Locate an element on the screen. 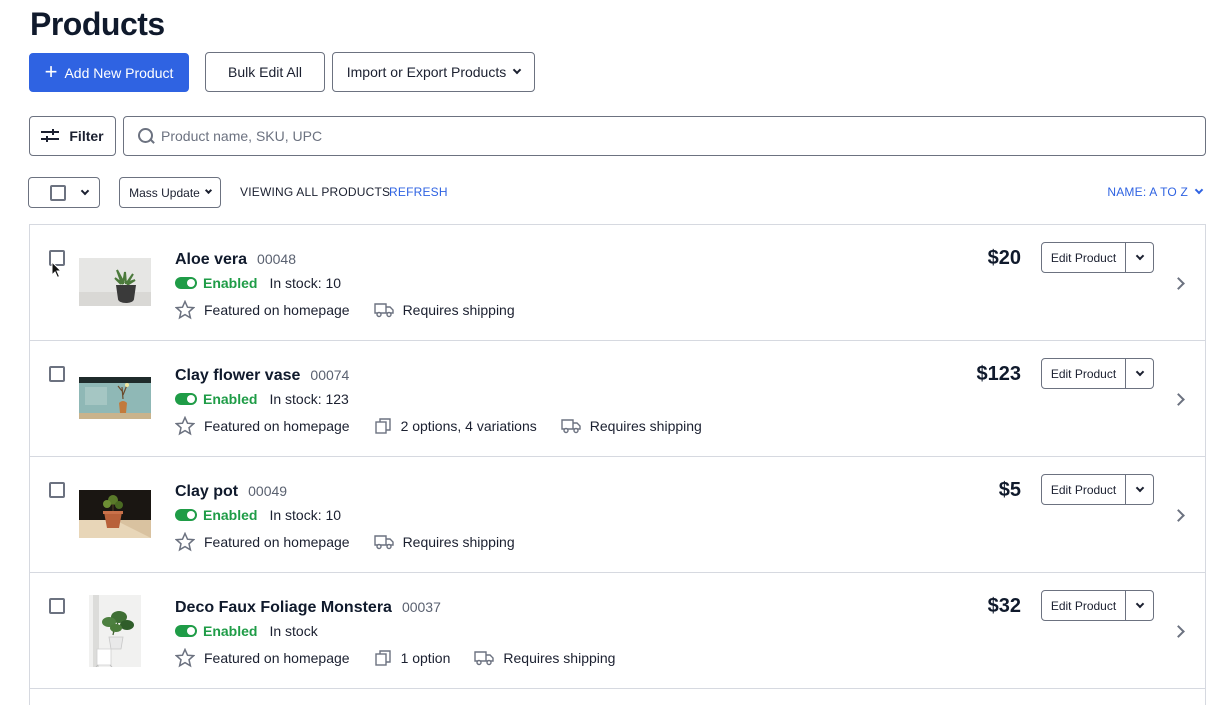 This screenshot has width=1208, height=705. import-export-products-button: Import or Export Products is located at coordinates (433, 72).